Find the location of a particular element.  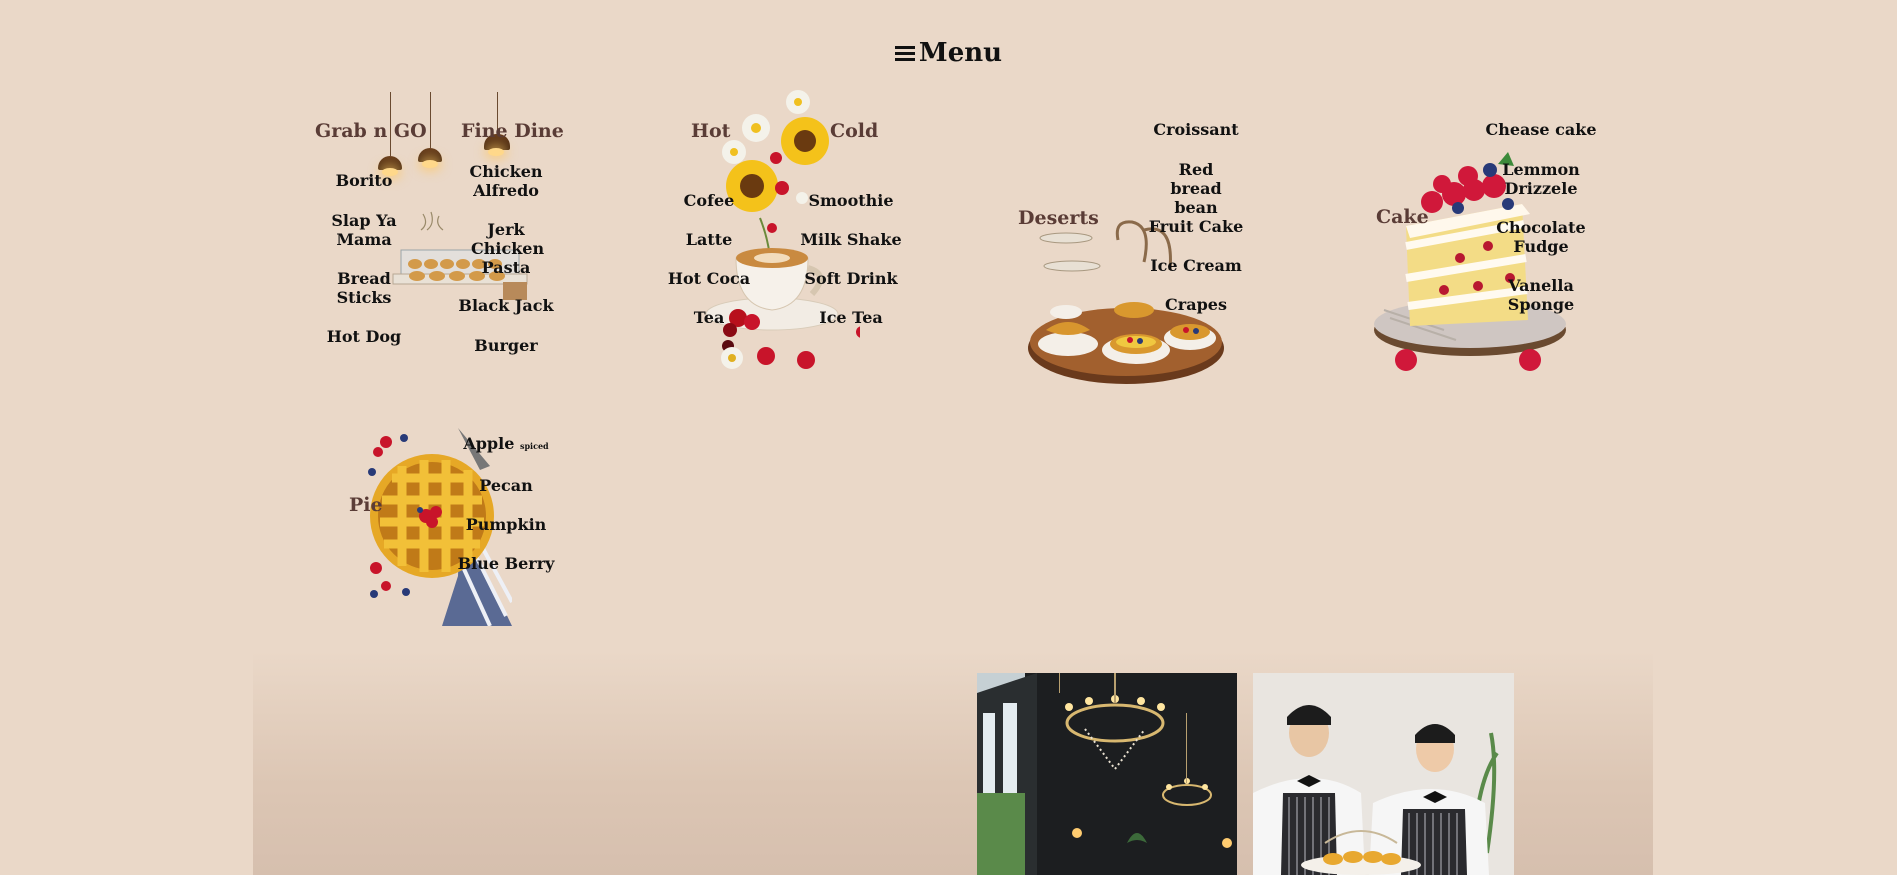

category-grab-n-go: Grab n GO is located at coordinates (371, 131).